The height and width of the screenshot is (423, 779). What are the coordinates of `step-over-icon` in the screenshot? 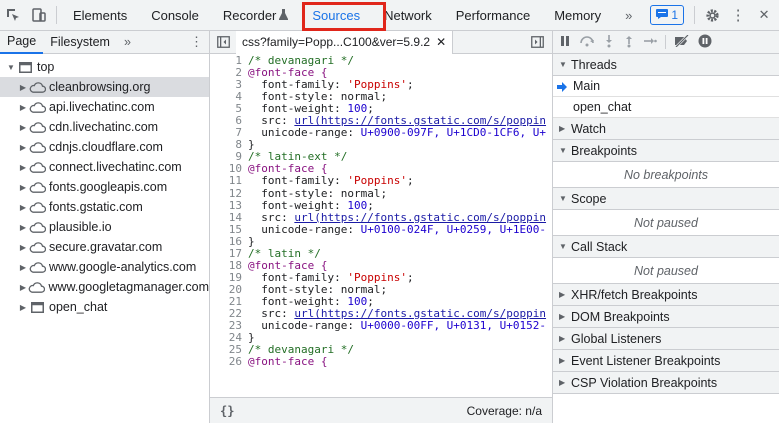 It's located at (587, 42).